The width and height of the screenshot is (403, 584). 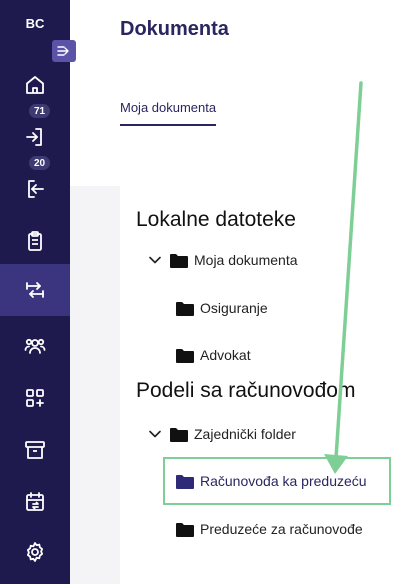 I want to click on gear-icon, so click(x=35, y=552).